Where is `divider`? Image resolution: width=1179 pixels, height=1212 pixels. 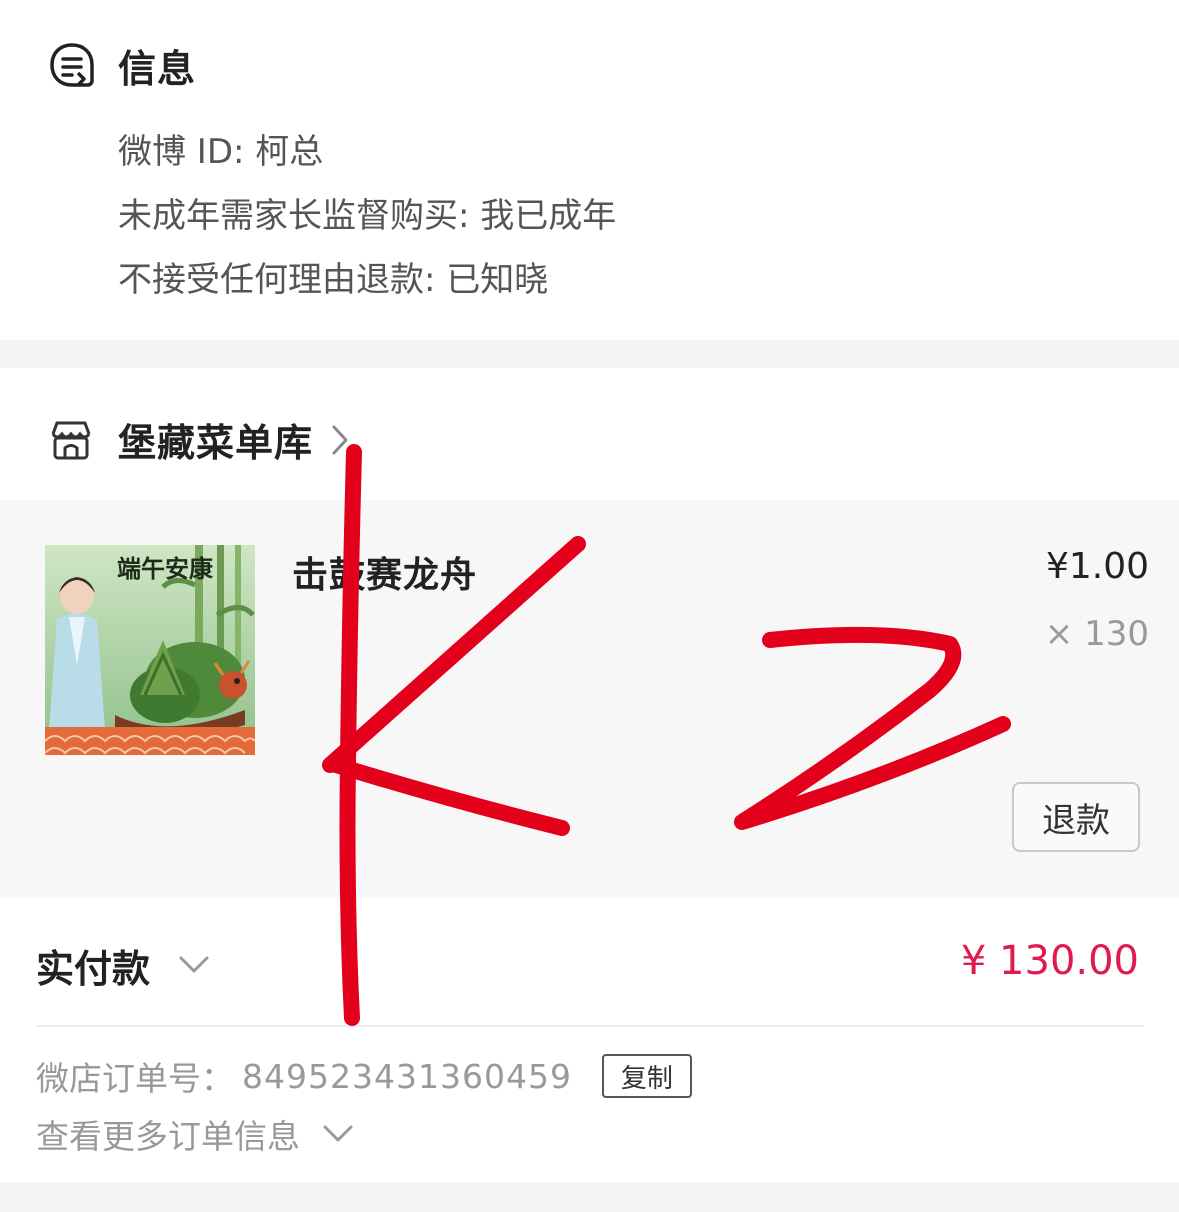
divider is located at coordinates (590, 1026).